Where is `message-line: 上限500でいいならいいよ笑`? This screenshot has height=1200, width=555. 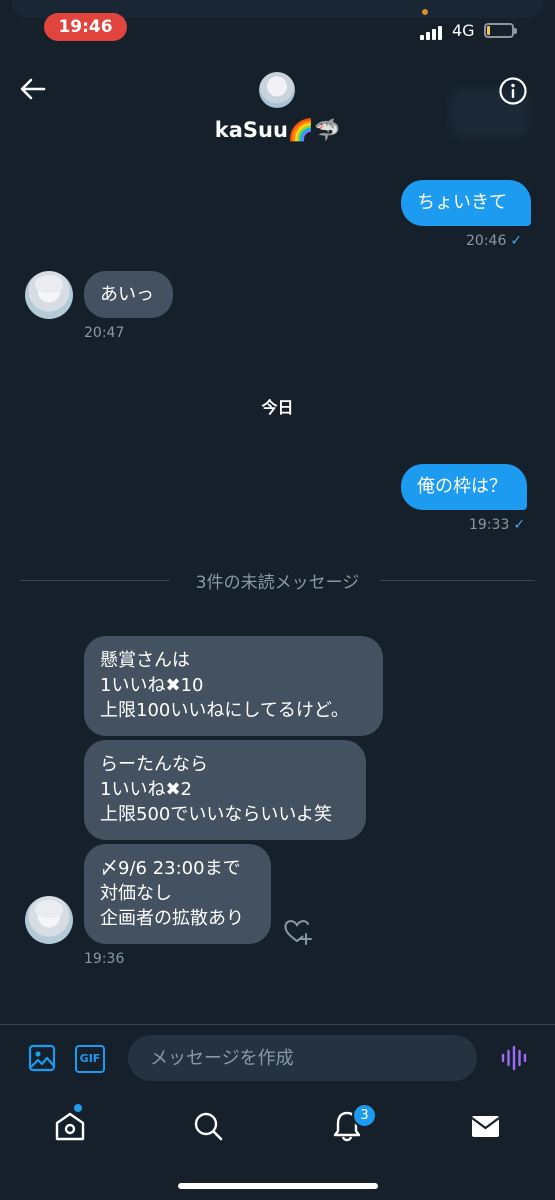 message-line: 上限500でいいならいいよ笑 is located at coordinates (216, 814).